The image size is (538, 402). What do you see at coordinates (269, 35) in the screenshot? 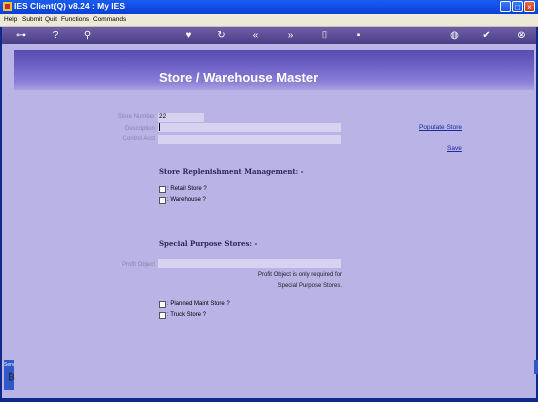
I see `toolbar: ⊶ ? ⚲ ♥ ↻ « » ⌷ ▪ ◍ ✔ ⊗` at bounding box center [269, 35].